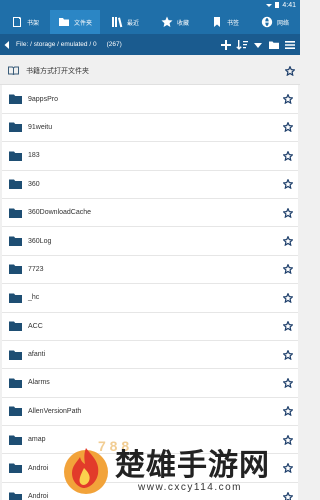  Describe the element at coordinates (150, 44) in the screenshot. I see `path-bar: File: / storage / emulated / 0 (267)` at that location.